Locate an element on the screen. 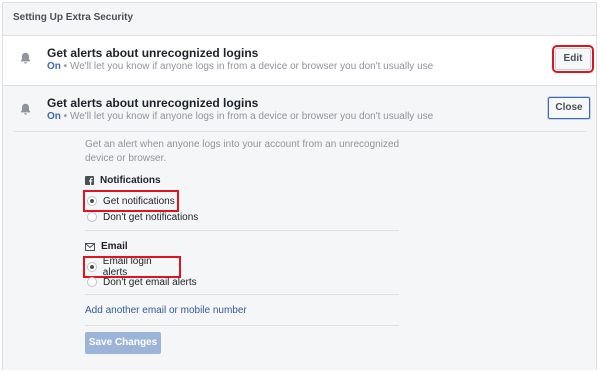 This screenshot has width=600, height=372. panel-header: Setting Up Extra Security is located at coordinates (299, 19).